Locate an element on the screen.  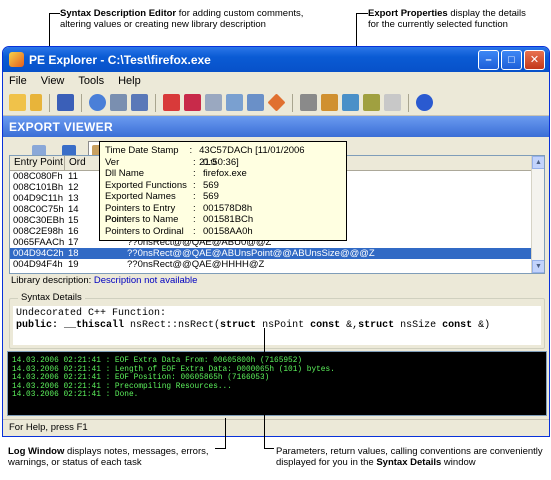
compare-icon is located at coordinates (329, 102).